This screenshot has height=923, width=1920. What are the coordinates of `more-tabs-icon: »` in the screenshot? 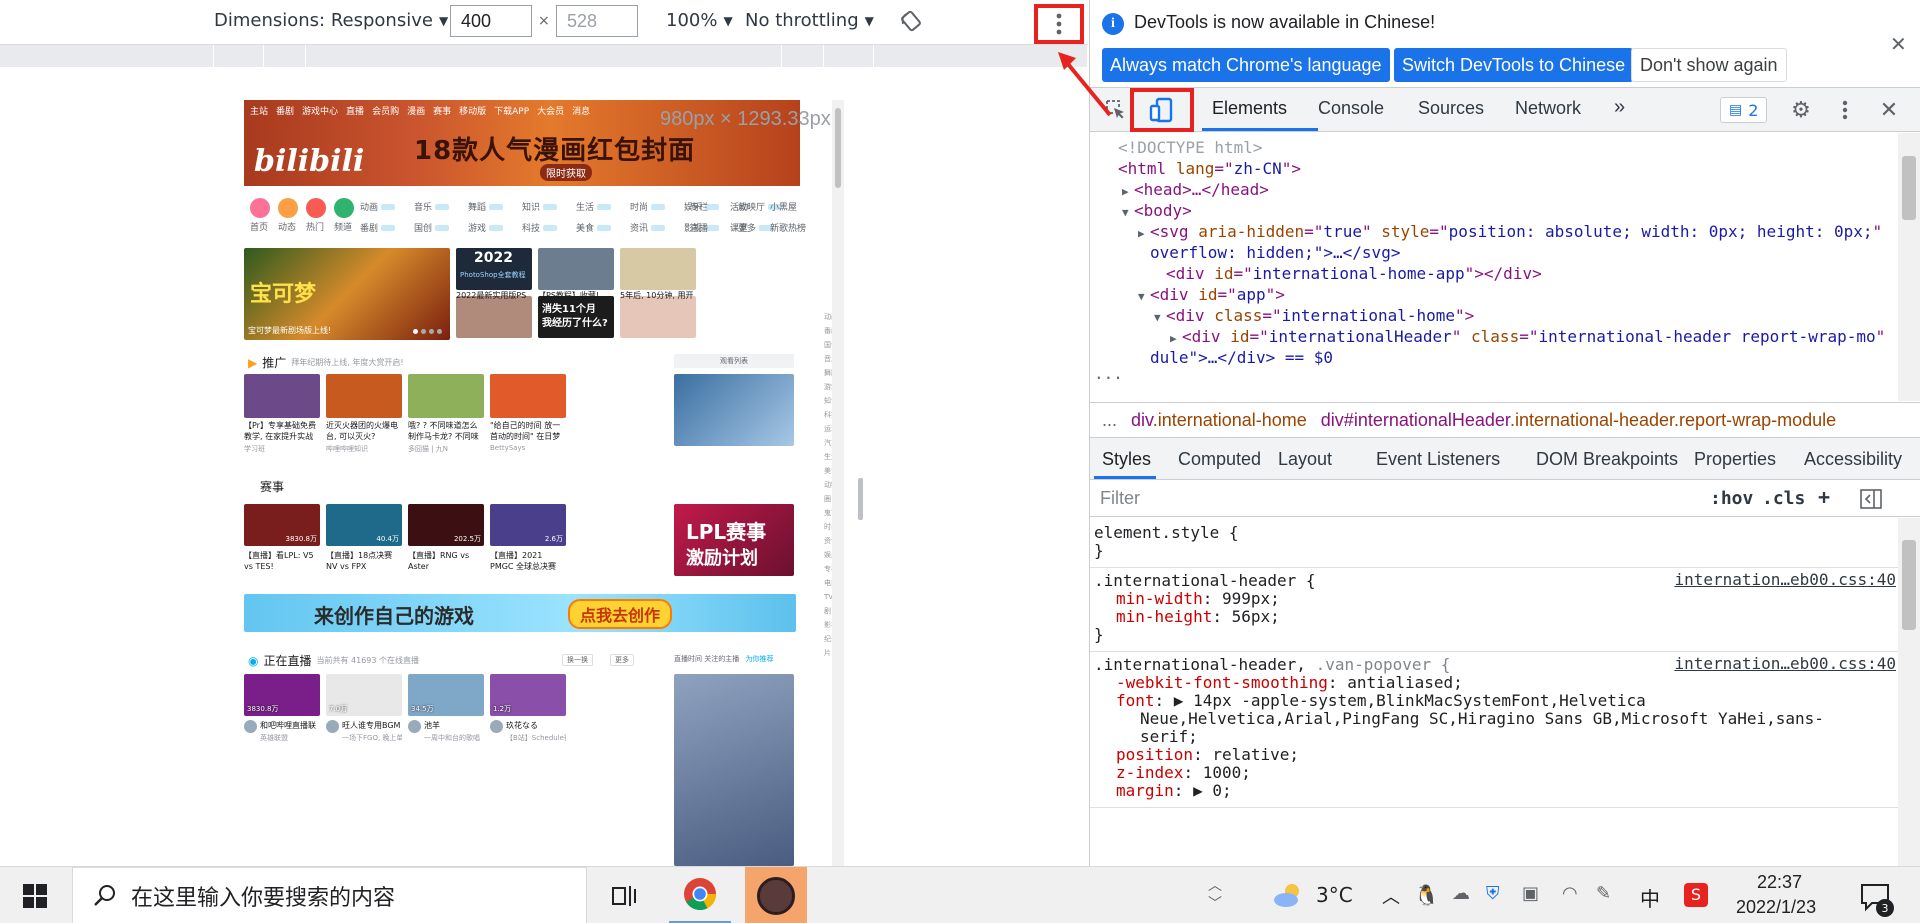 It's located at (1619, 107).